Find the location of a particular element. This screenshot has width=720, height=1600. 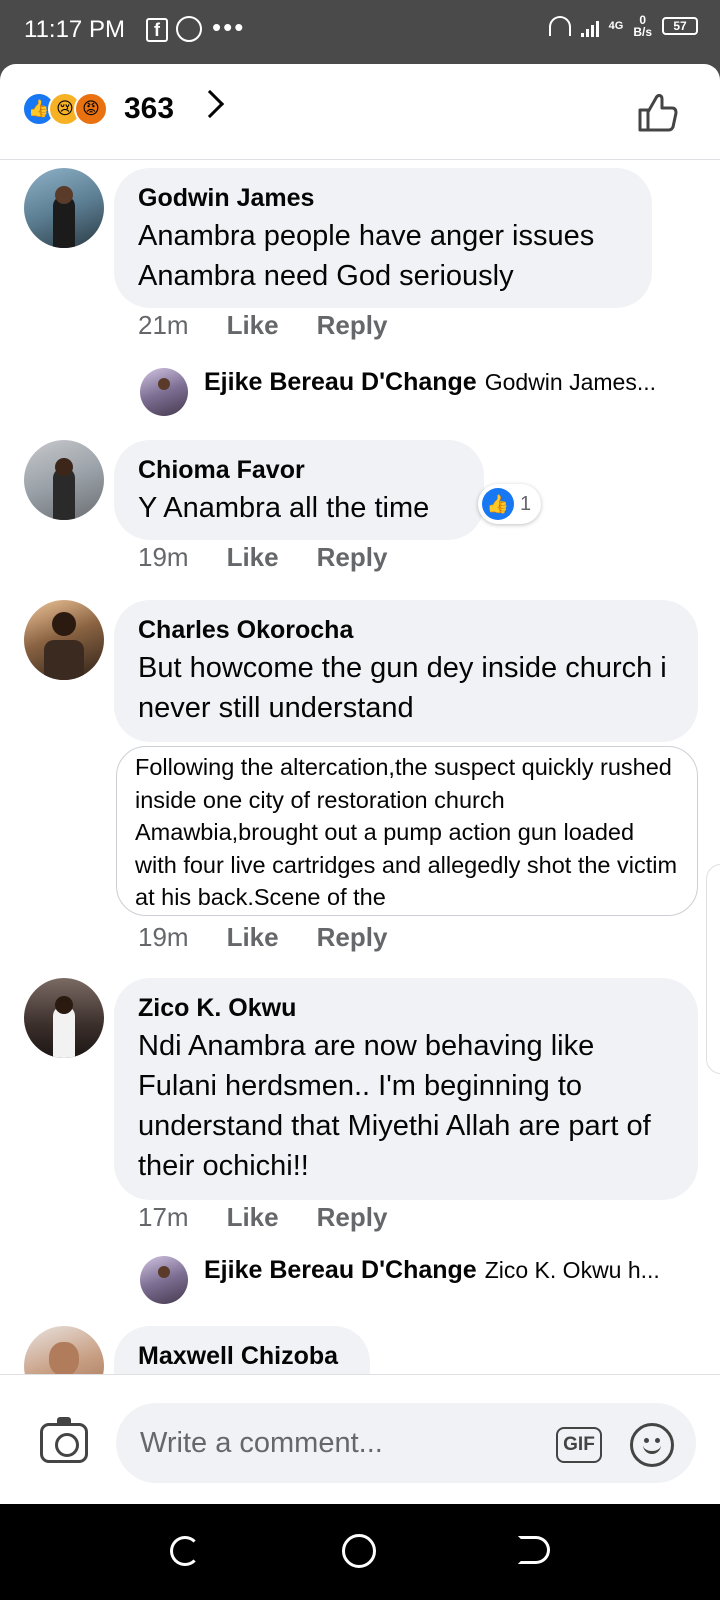

back-icon is located at coordinates (534, 1550).